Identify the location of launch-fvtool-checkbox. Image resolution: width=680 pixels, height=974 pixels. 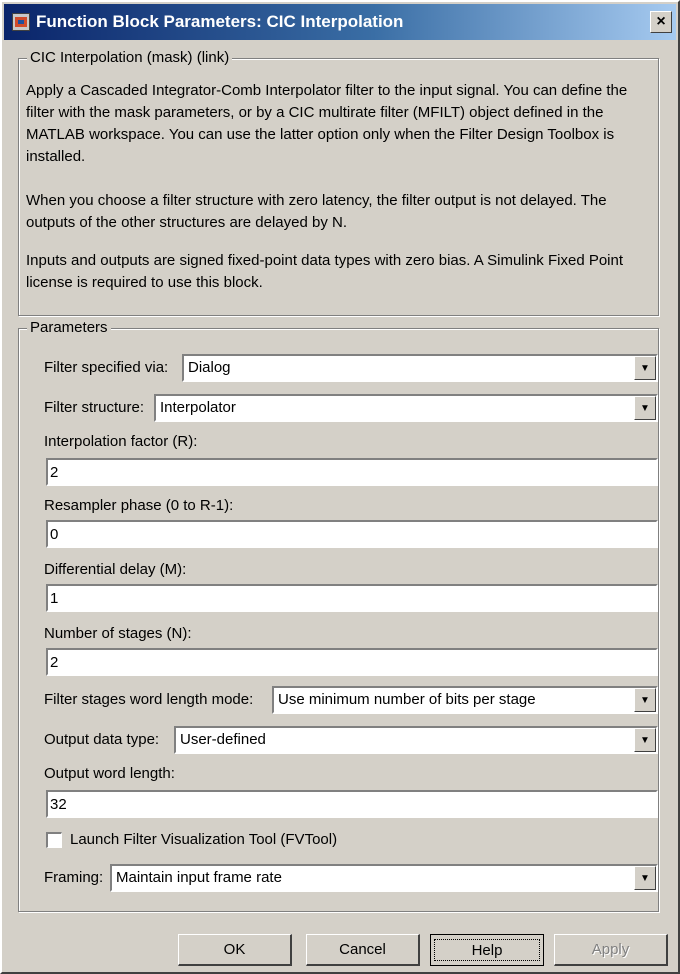
(54, 840).